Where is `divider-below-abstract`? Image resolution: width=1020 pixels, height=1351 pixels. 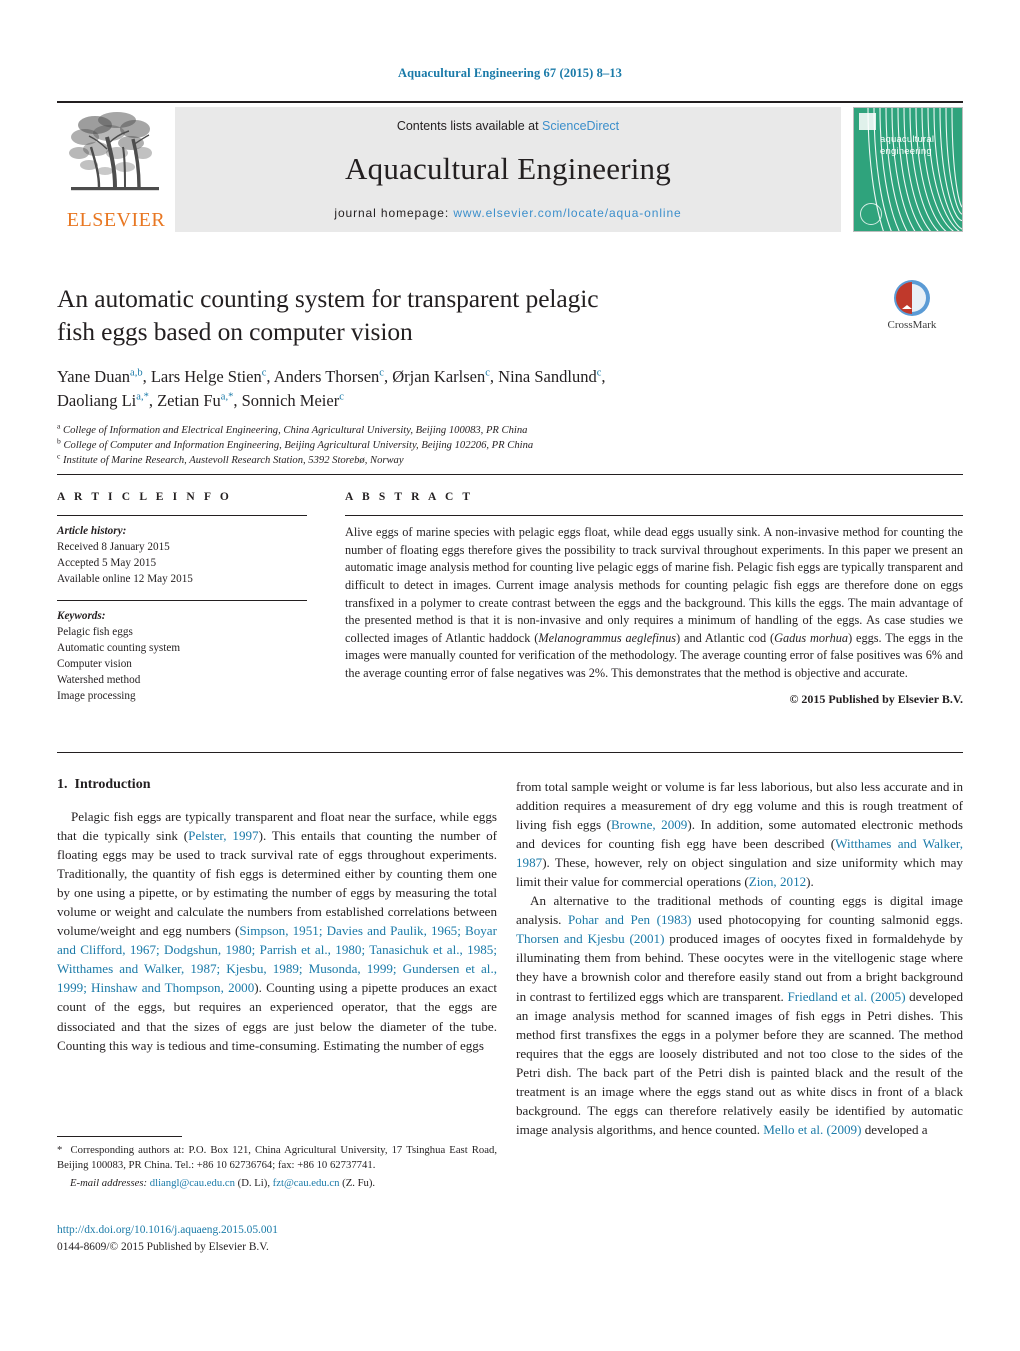
divider-below-abstract is located at coordinates (510, 752).